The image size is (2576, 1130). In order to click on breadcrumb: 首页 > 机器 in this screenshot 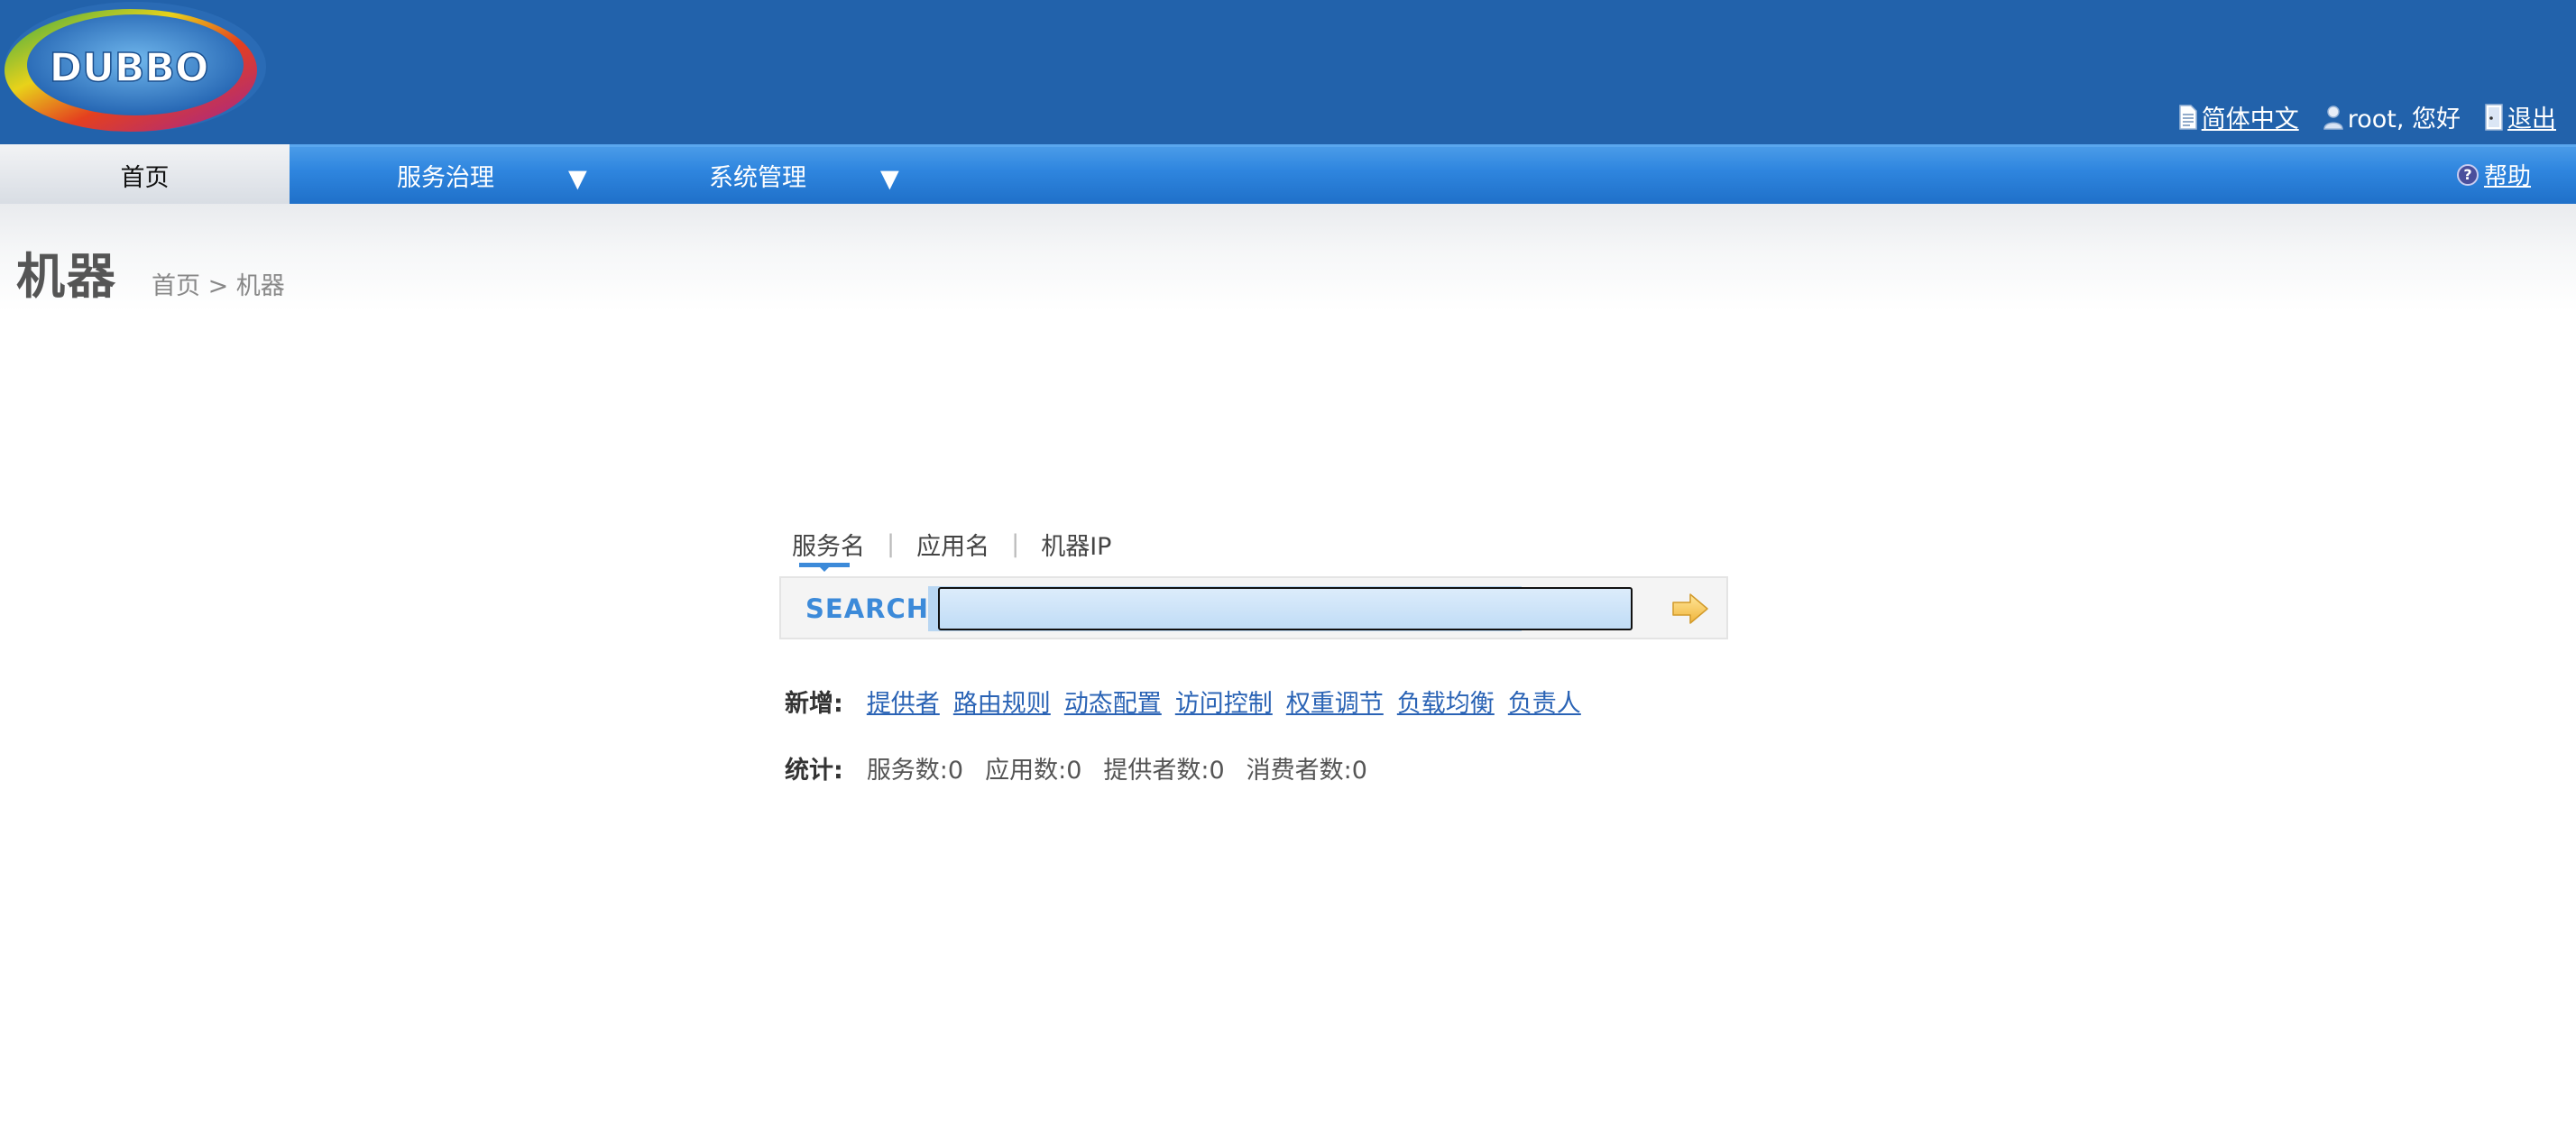, I will do `click(218, 283)`.